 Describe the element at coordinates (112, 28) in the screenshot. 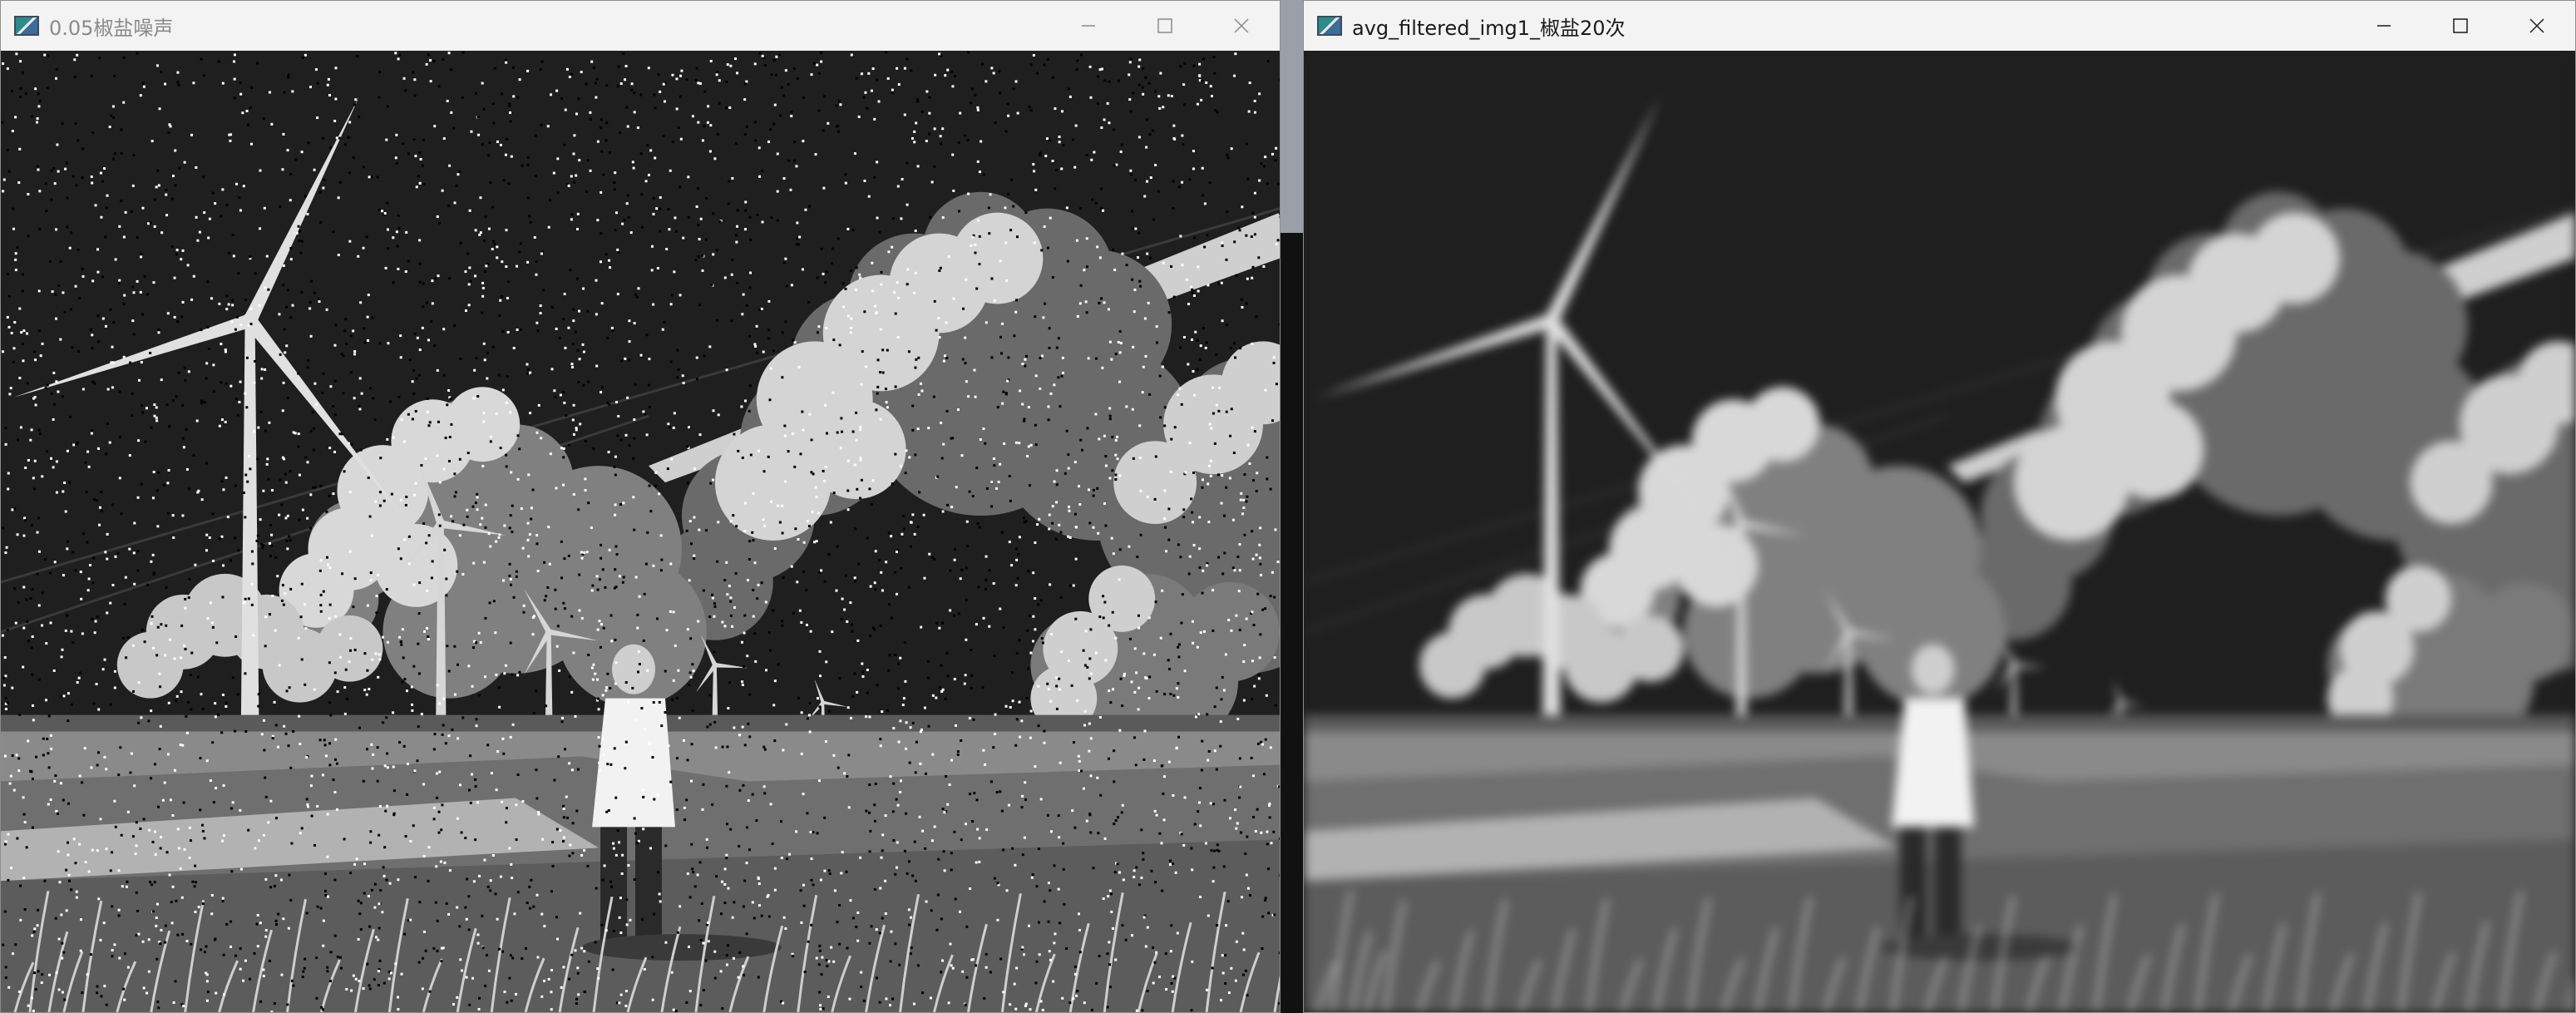

I see `window-title: 0.05椒盐噪声` at that location.